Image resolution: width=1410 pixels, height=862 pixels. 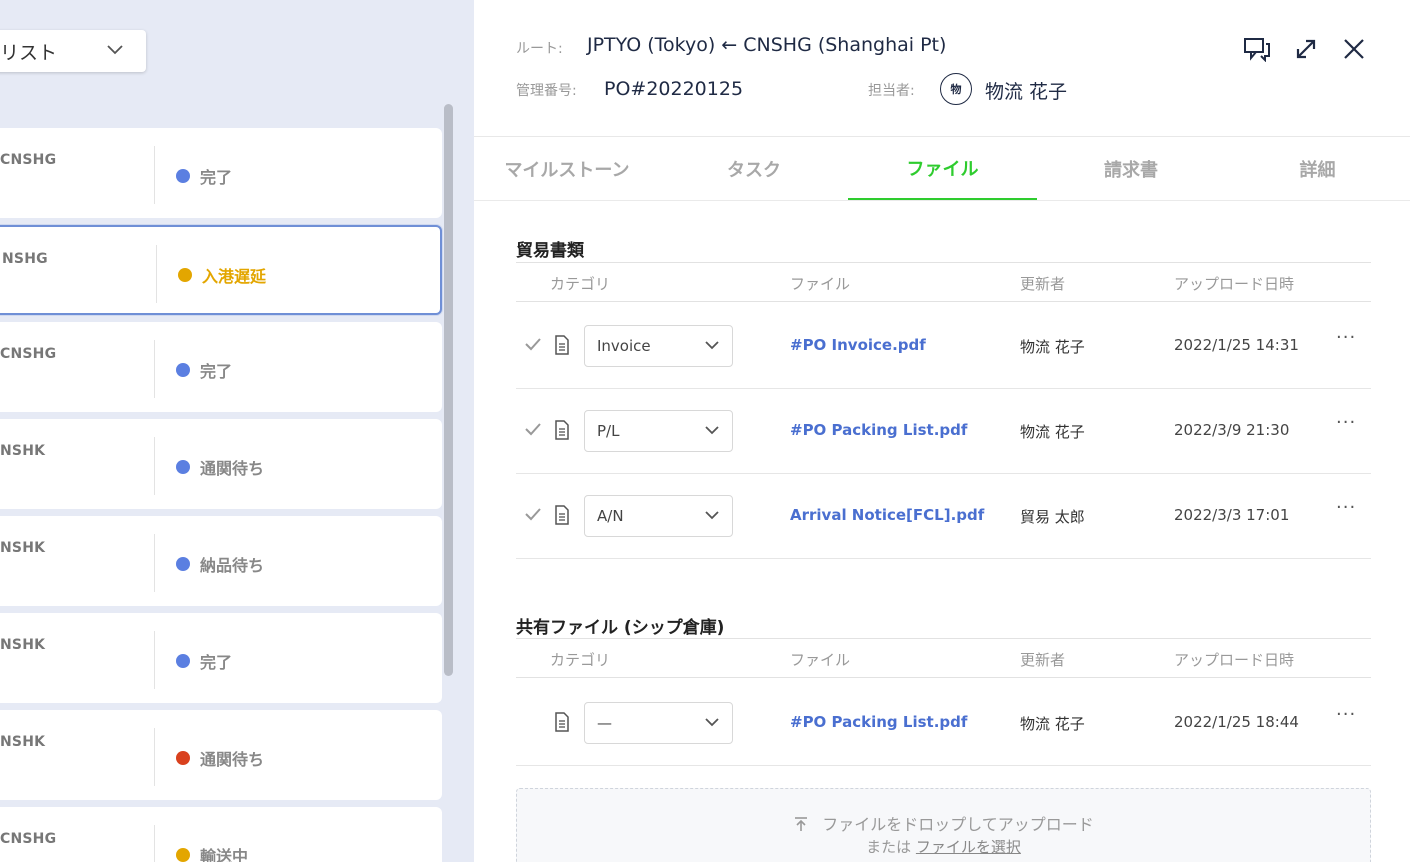 What do you see at coordinates (858, 345) in the screenshot?
I see `file-link: #PO Invoice.pdf` at bounding box center [858, 345].